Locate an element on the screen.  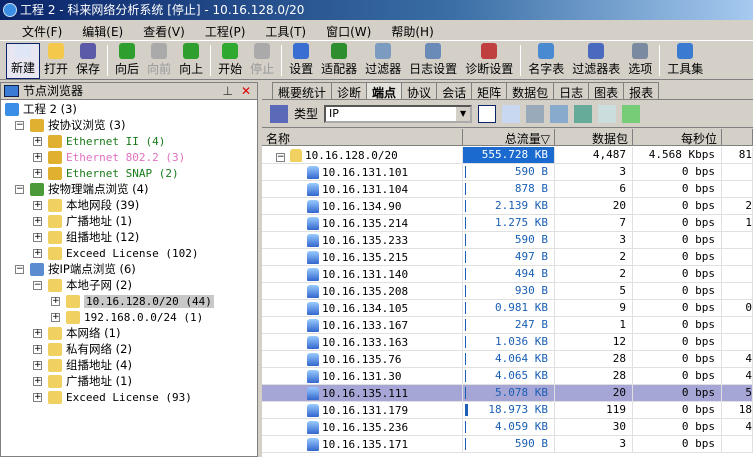
tab-7: 日志 is located at coordinates (571, 91).